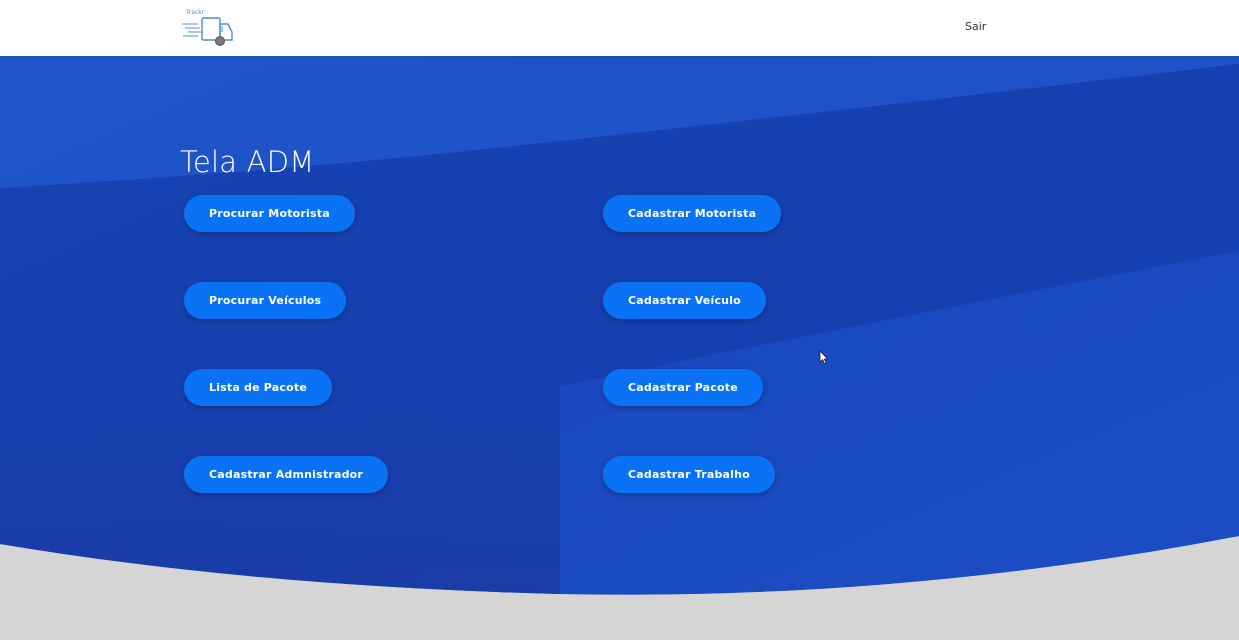 The height and width of the screenshot is (640, 1239). I want to click on top-navbar: Trackr Sair, so click(619, 28).